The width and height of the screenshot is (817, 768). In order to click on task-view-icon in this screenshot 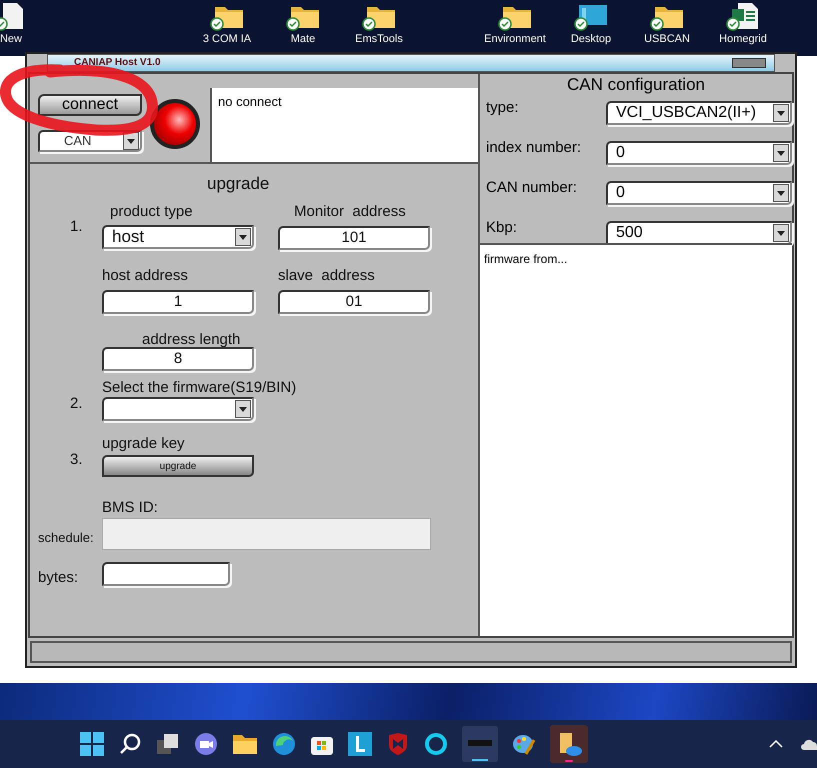, I will do `click(168, 744)`.